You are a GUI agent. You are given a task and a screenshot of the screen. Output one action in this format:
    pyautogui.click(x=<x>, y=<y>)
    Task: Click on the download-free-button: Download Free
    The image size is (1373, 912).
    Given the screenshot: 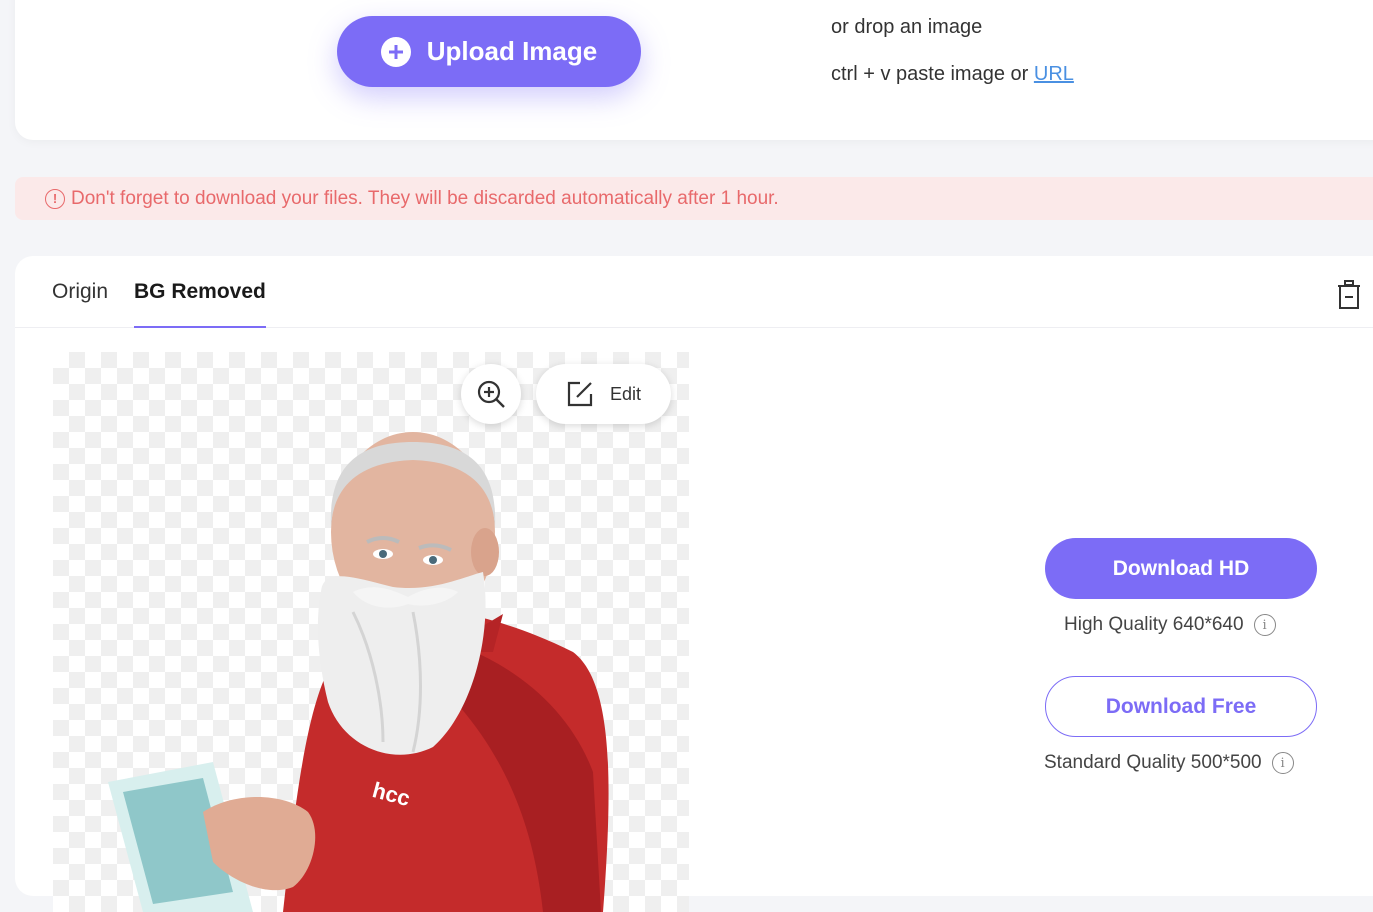 What is the action you would take?
    pyautogui.click(x=1181, y=706)
    